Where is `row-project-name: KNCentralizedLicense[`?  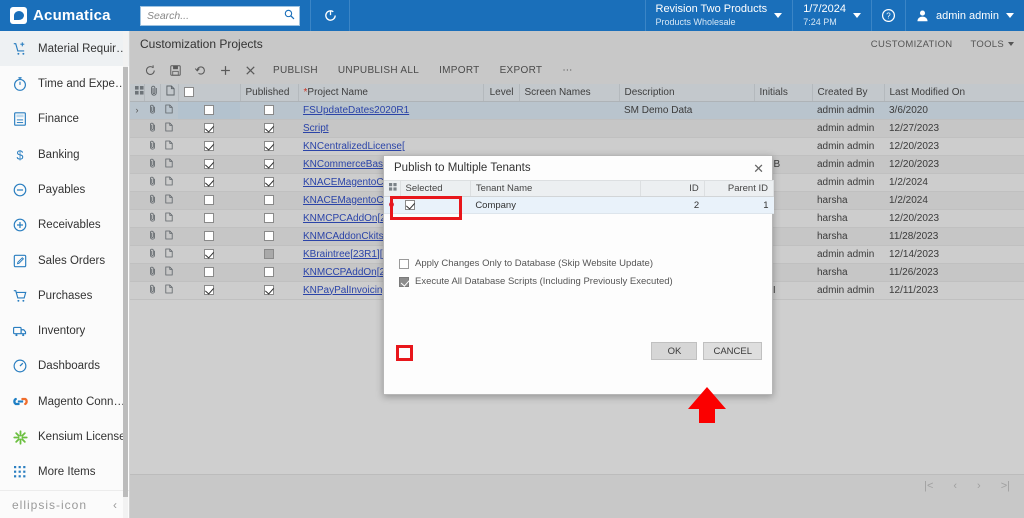
row-project-name: KNCentralizedLicense[ is located at coordinates (390, 146).